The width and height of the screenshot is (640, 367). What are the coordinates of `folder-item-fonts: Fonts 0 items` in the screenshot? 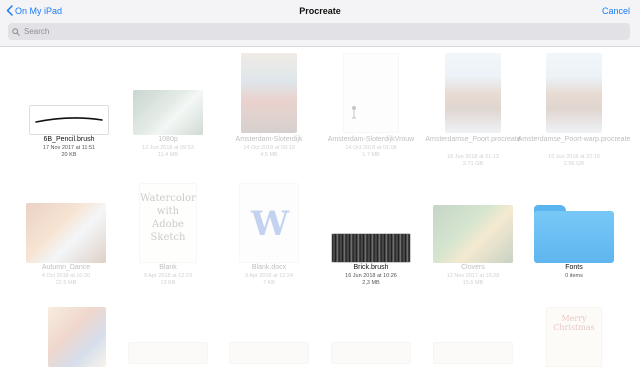 It's located at (574, 237).